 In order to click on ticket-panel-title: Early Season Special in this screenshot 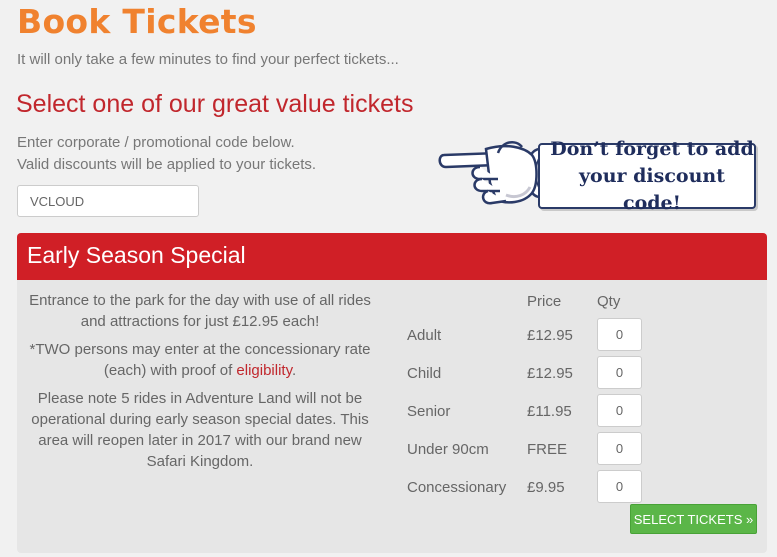, I will do `click(392, 256)`.